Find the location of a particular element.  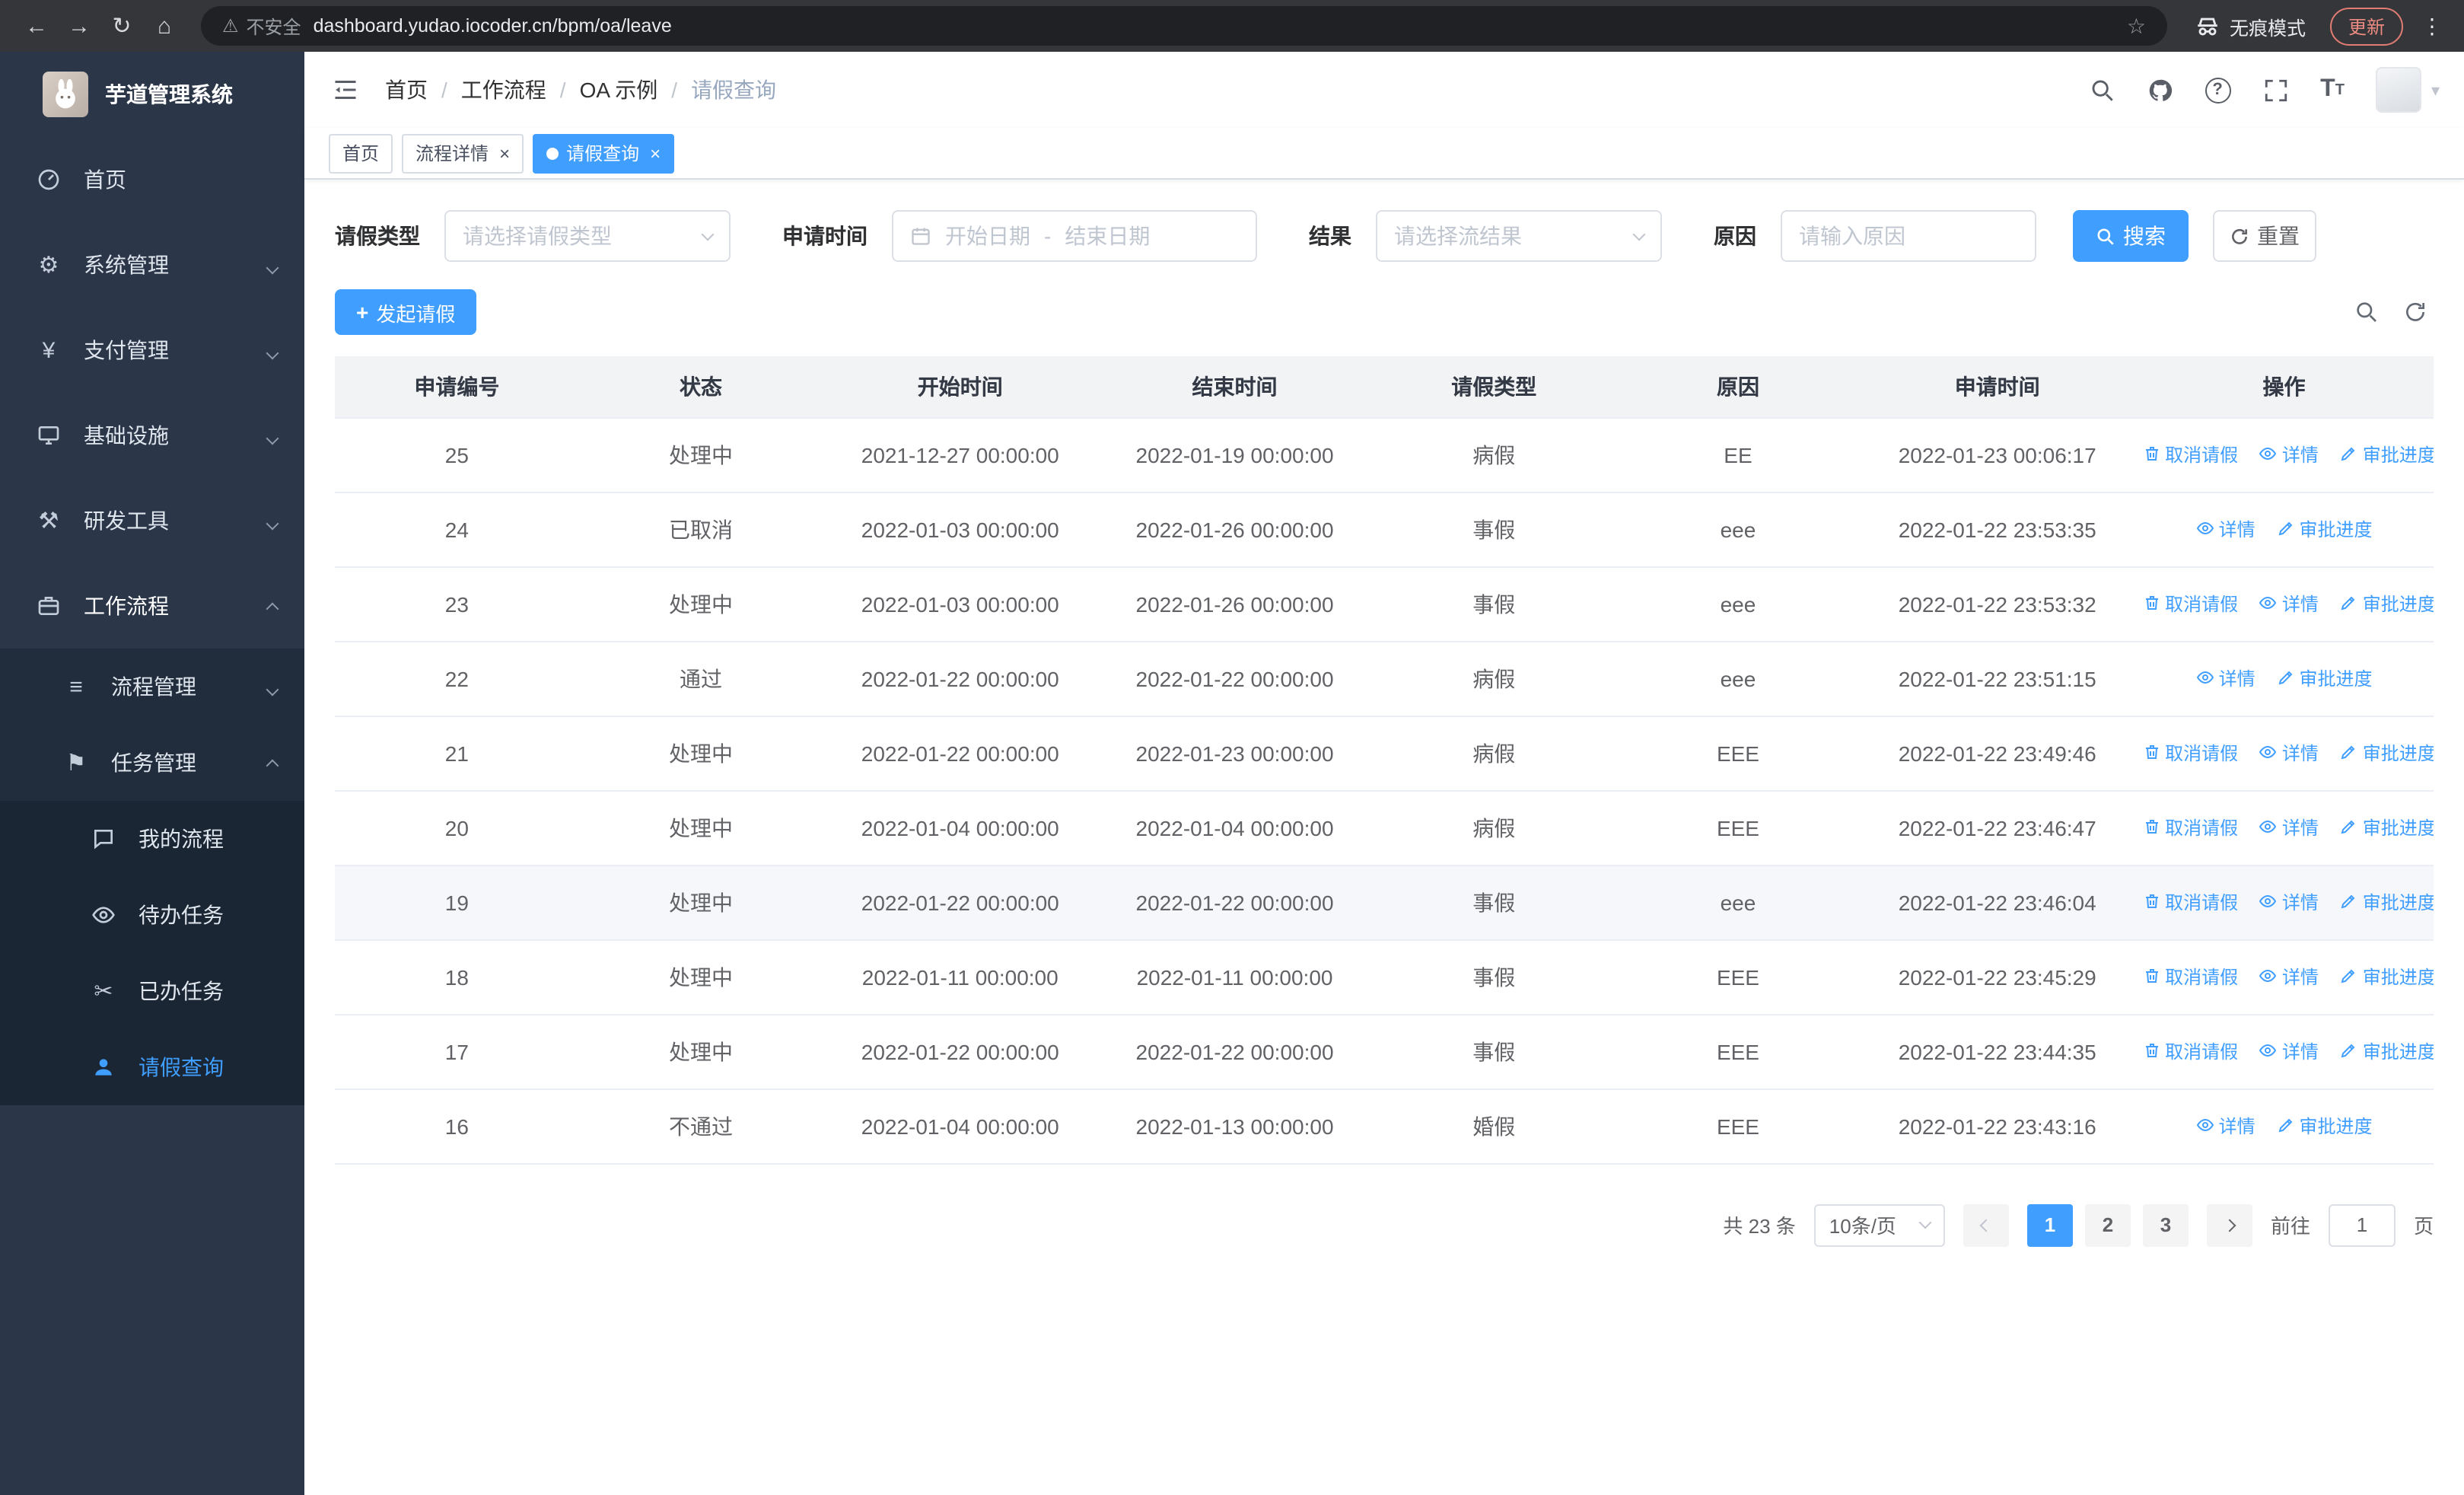

app-logo is located at coordinates (65, 95).